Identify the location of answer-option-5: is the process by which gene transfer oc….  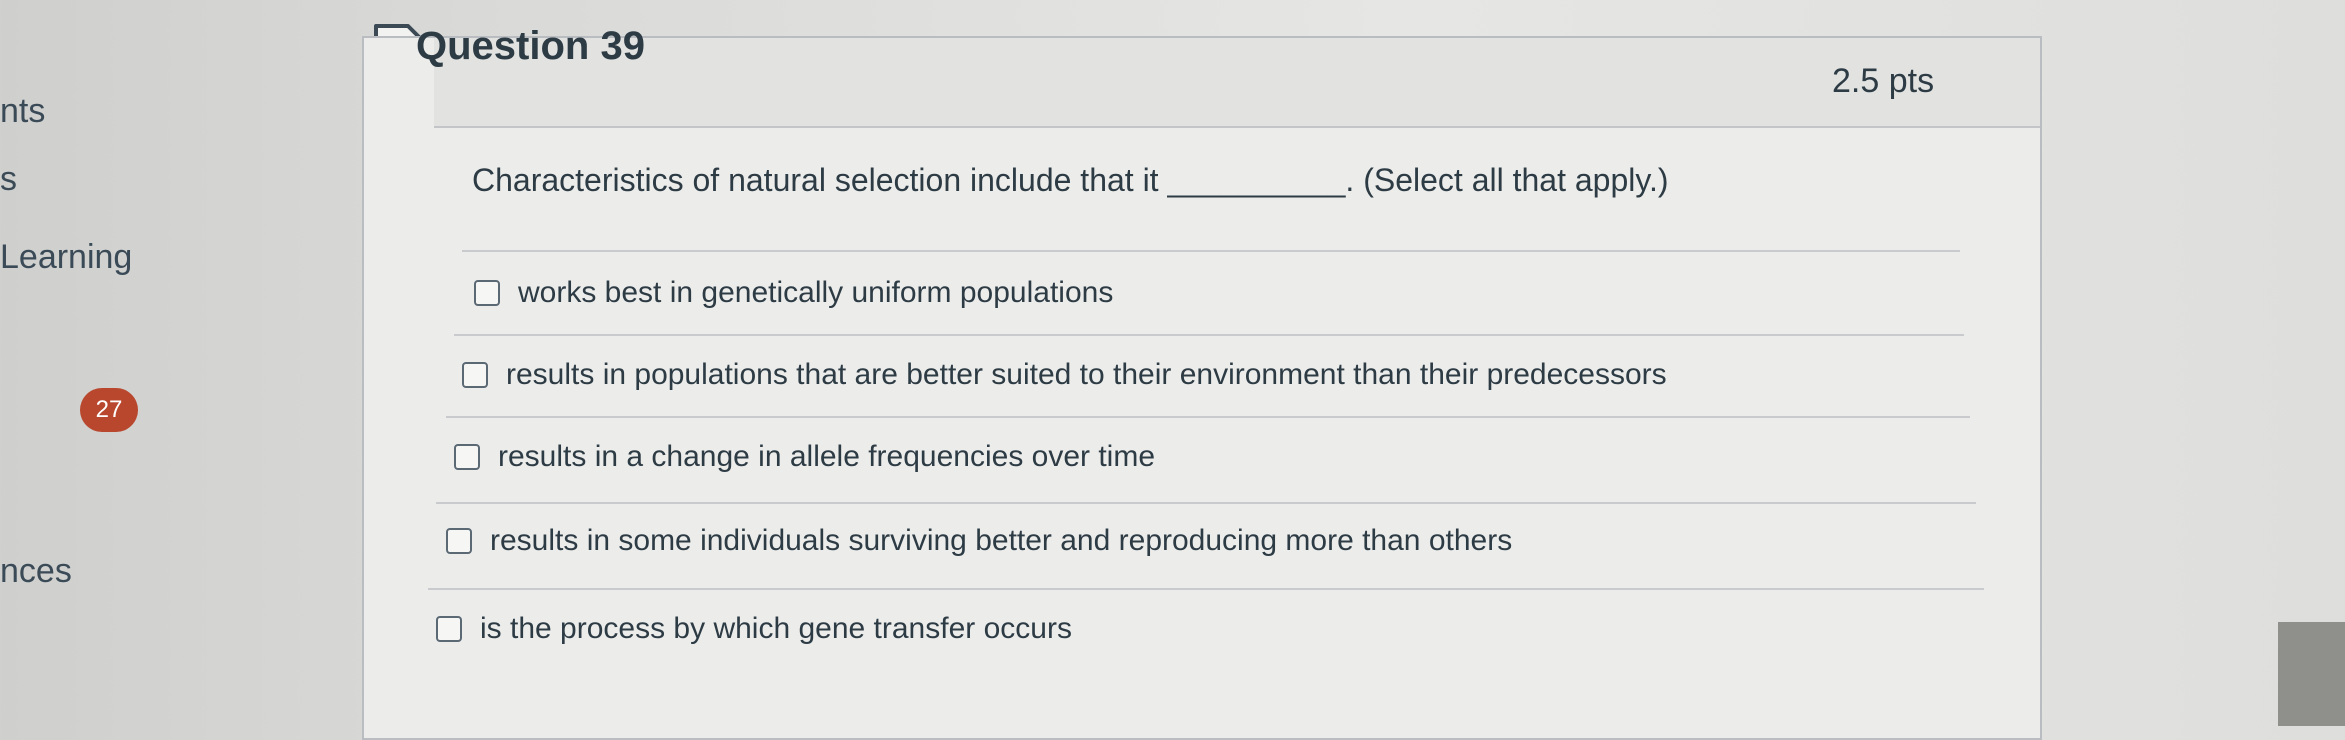
(754, 629).